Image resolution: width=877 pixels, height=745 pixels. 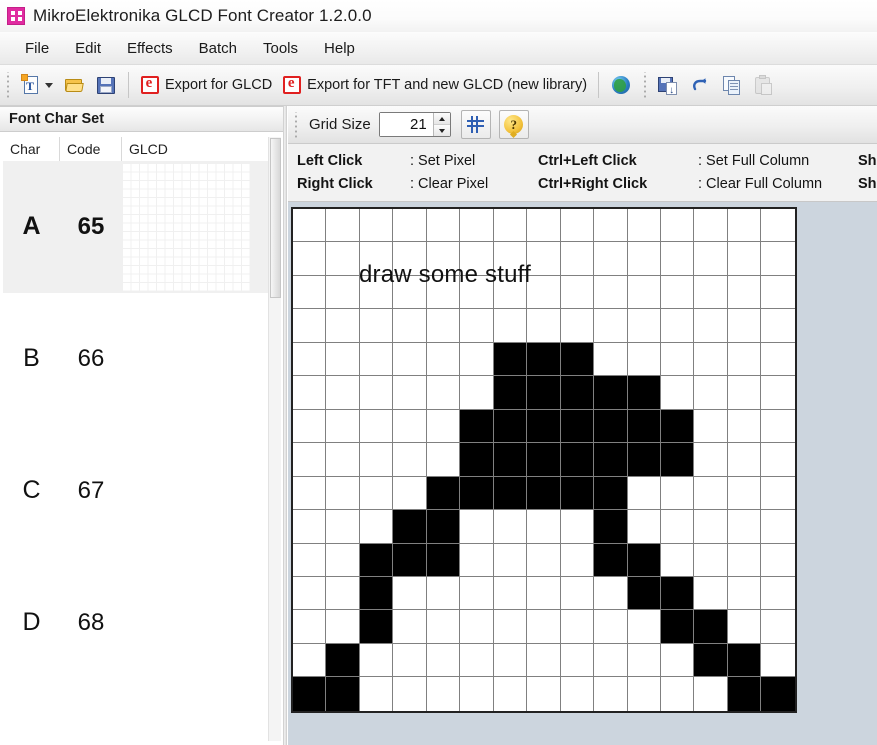 I want to click on open-button, so click(x=74, y=85).